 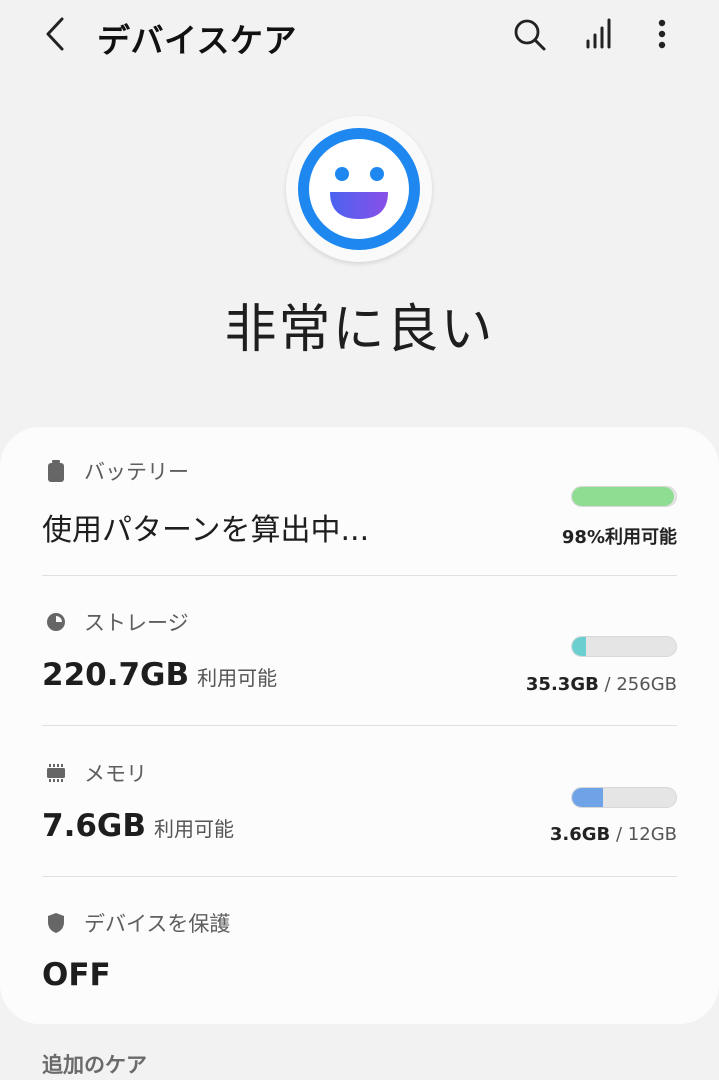 I want to click on status-label: 非常に良い, so click(x=359, y=330).